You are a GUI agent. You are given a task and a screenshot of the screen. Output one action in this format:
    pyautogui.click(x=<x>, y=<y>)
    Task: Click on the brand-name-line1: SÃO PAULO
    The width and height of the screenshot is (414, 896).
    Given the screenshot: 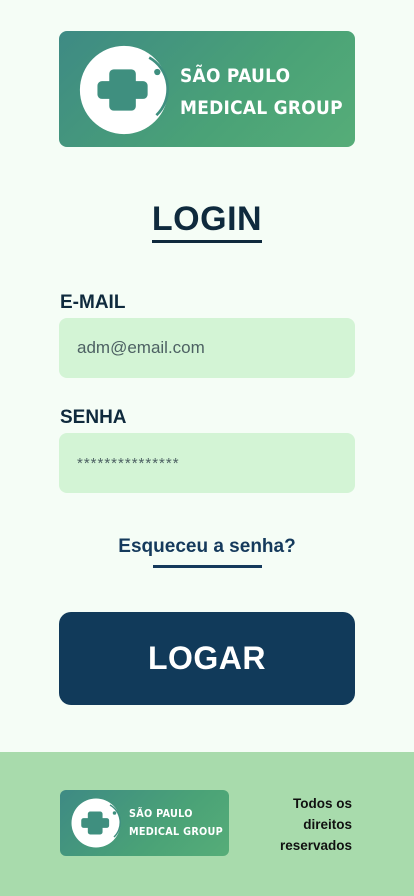 What is the action you would take?
    pyautogui.click(x=235, y=76)
    